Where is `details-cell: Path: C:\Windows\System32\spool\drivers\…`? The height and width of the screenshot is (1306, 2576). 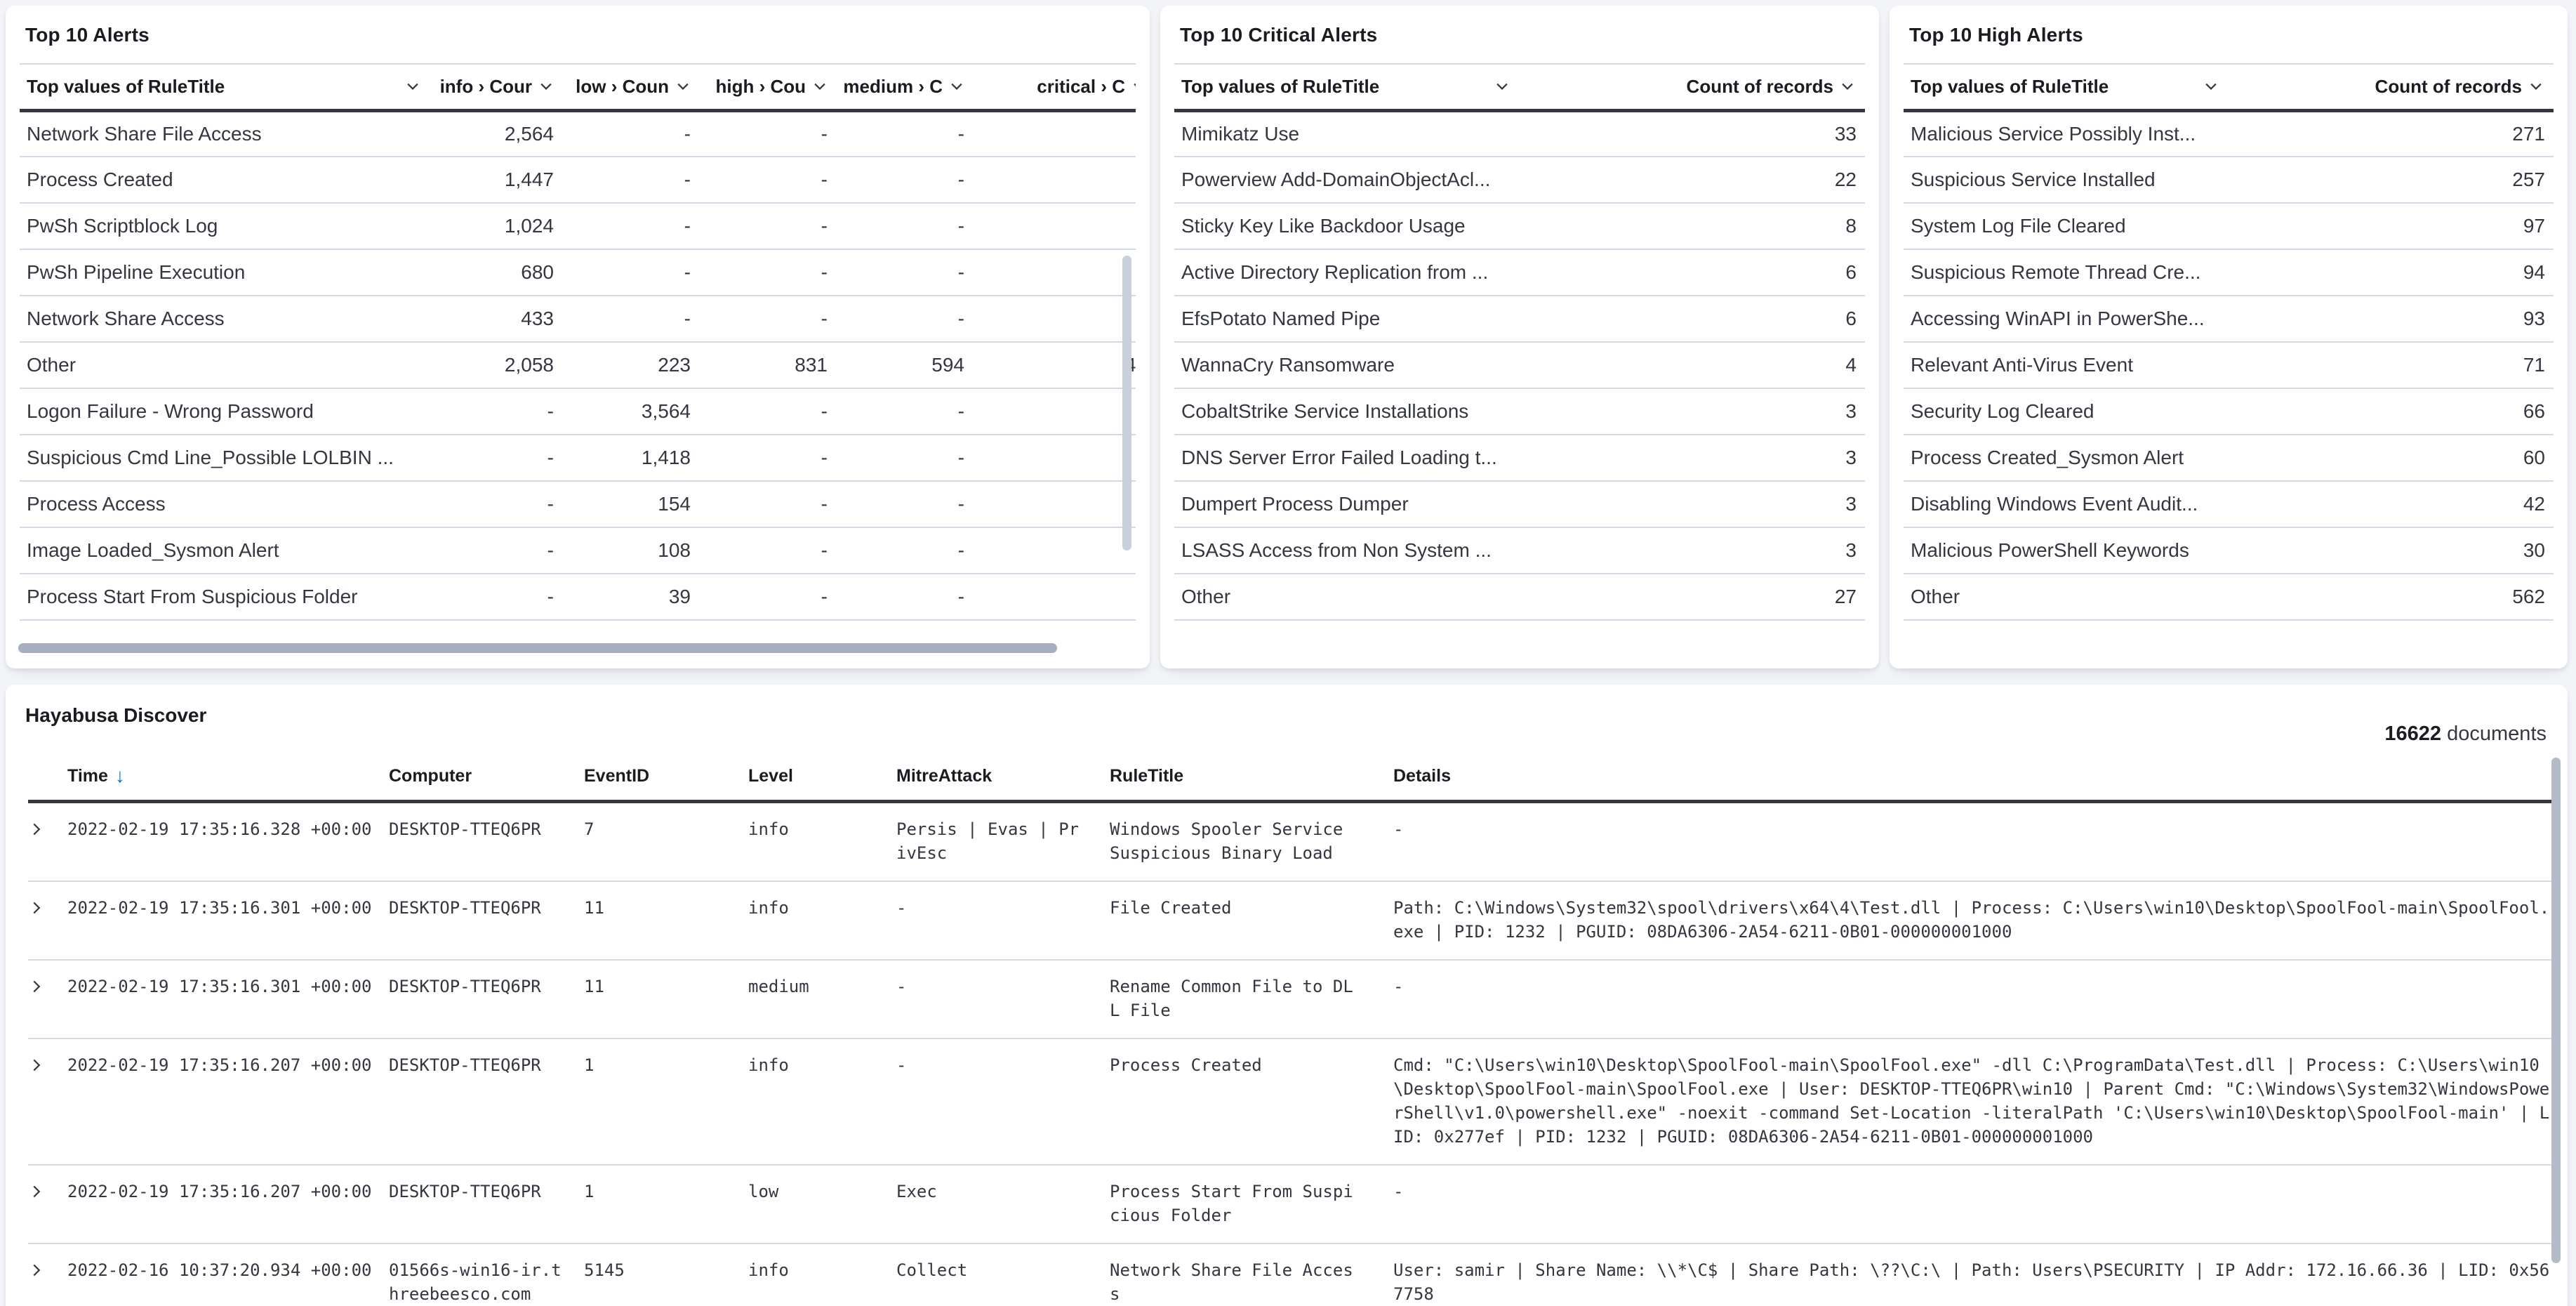
details-cell: Path: C:\Windows\System32\spool\drivers\… is located at coordinates (1972, 921).